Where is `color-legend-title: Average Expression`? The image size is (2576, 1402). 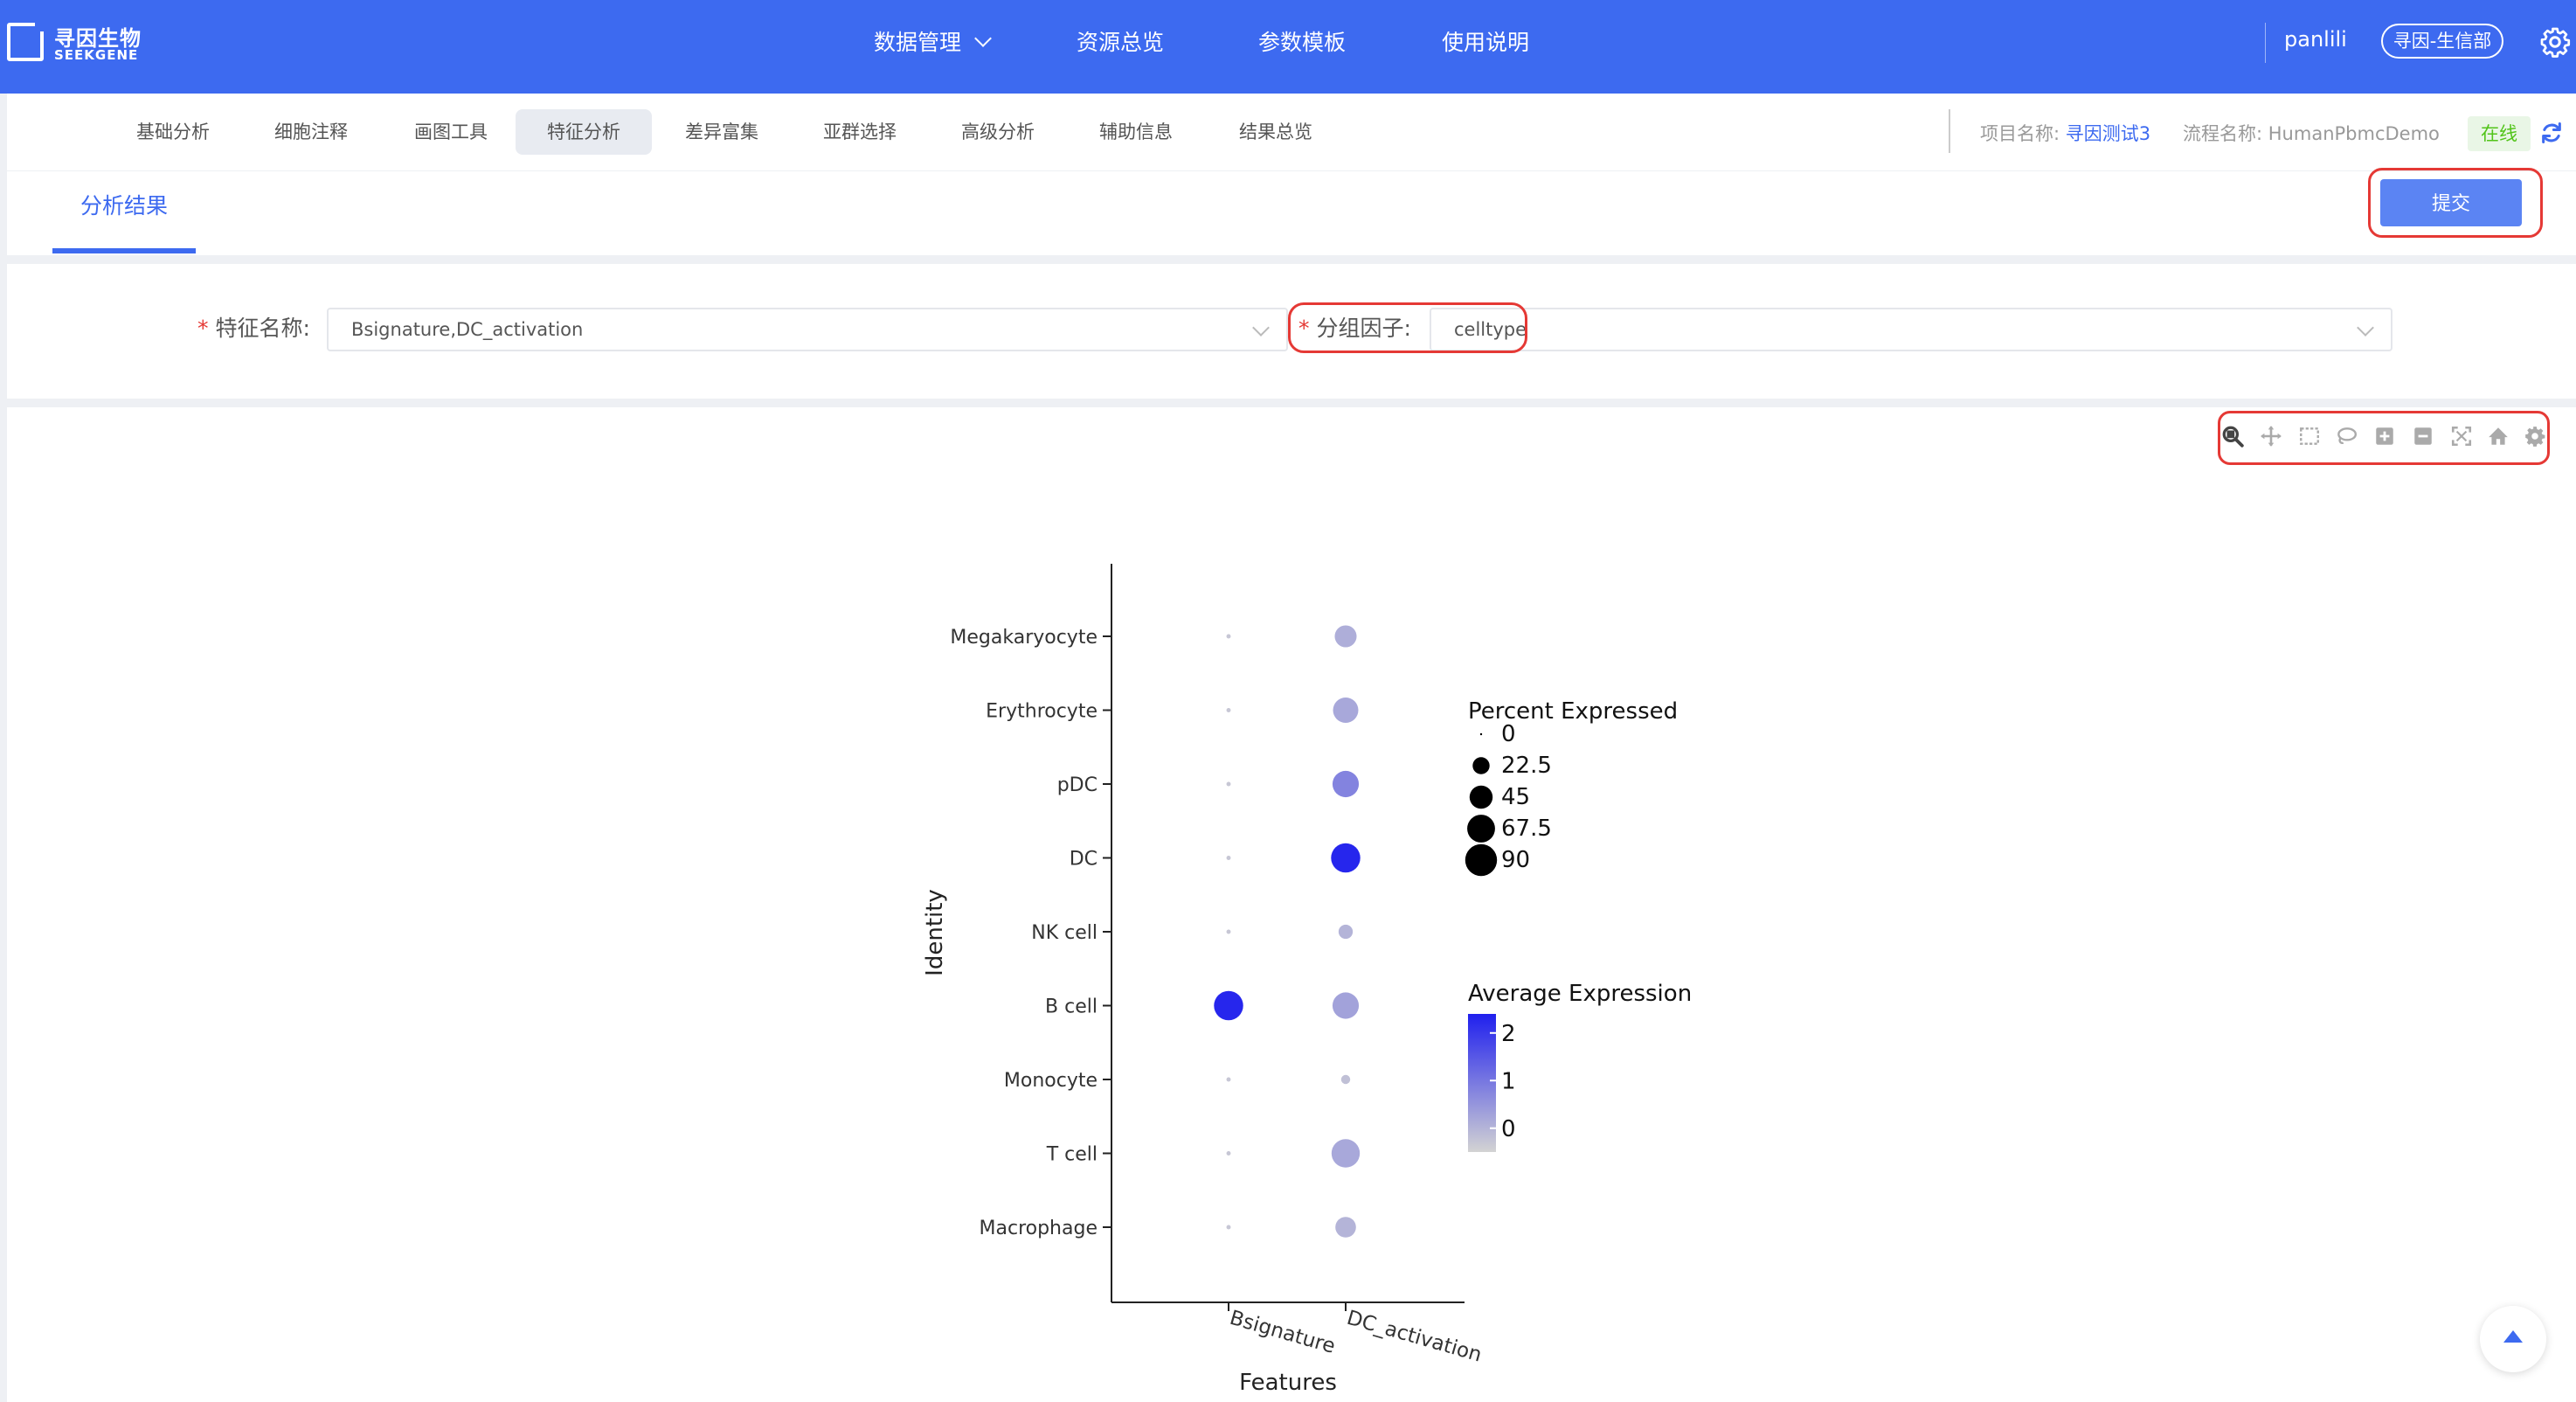
color-legend-title: Average Expression is located at coordinates (1580, 994).